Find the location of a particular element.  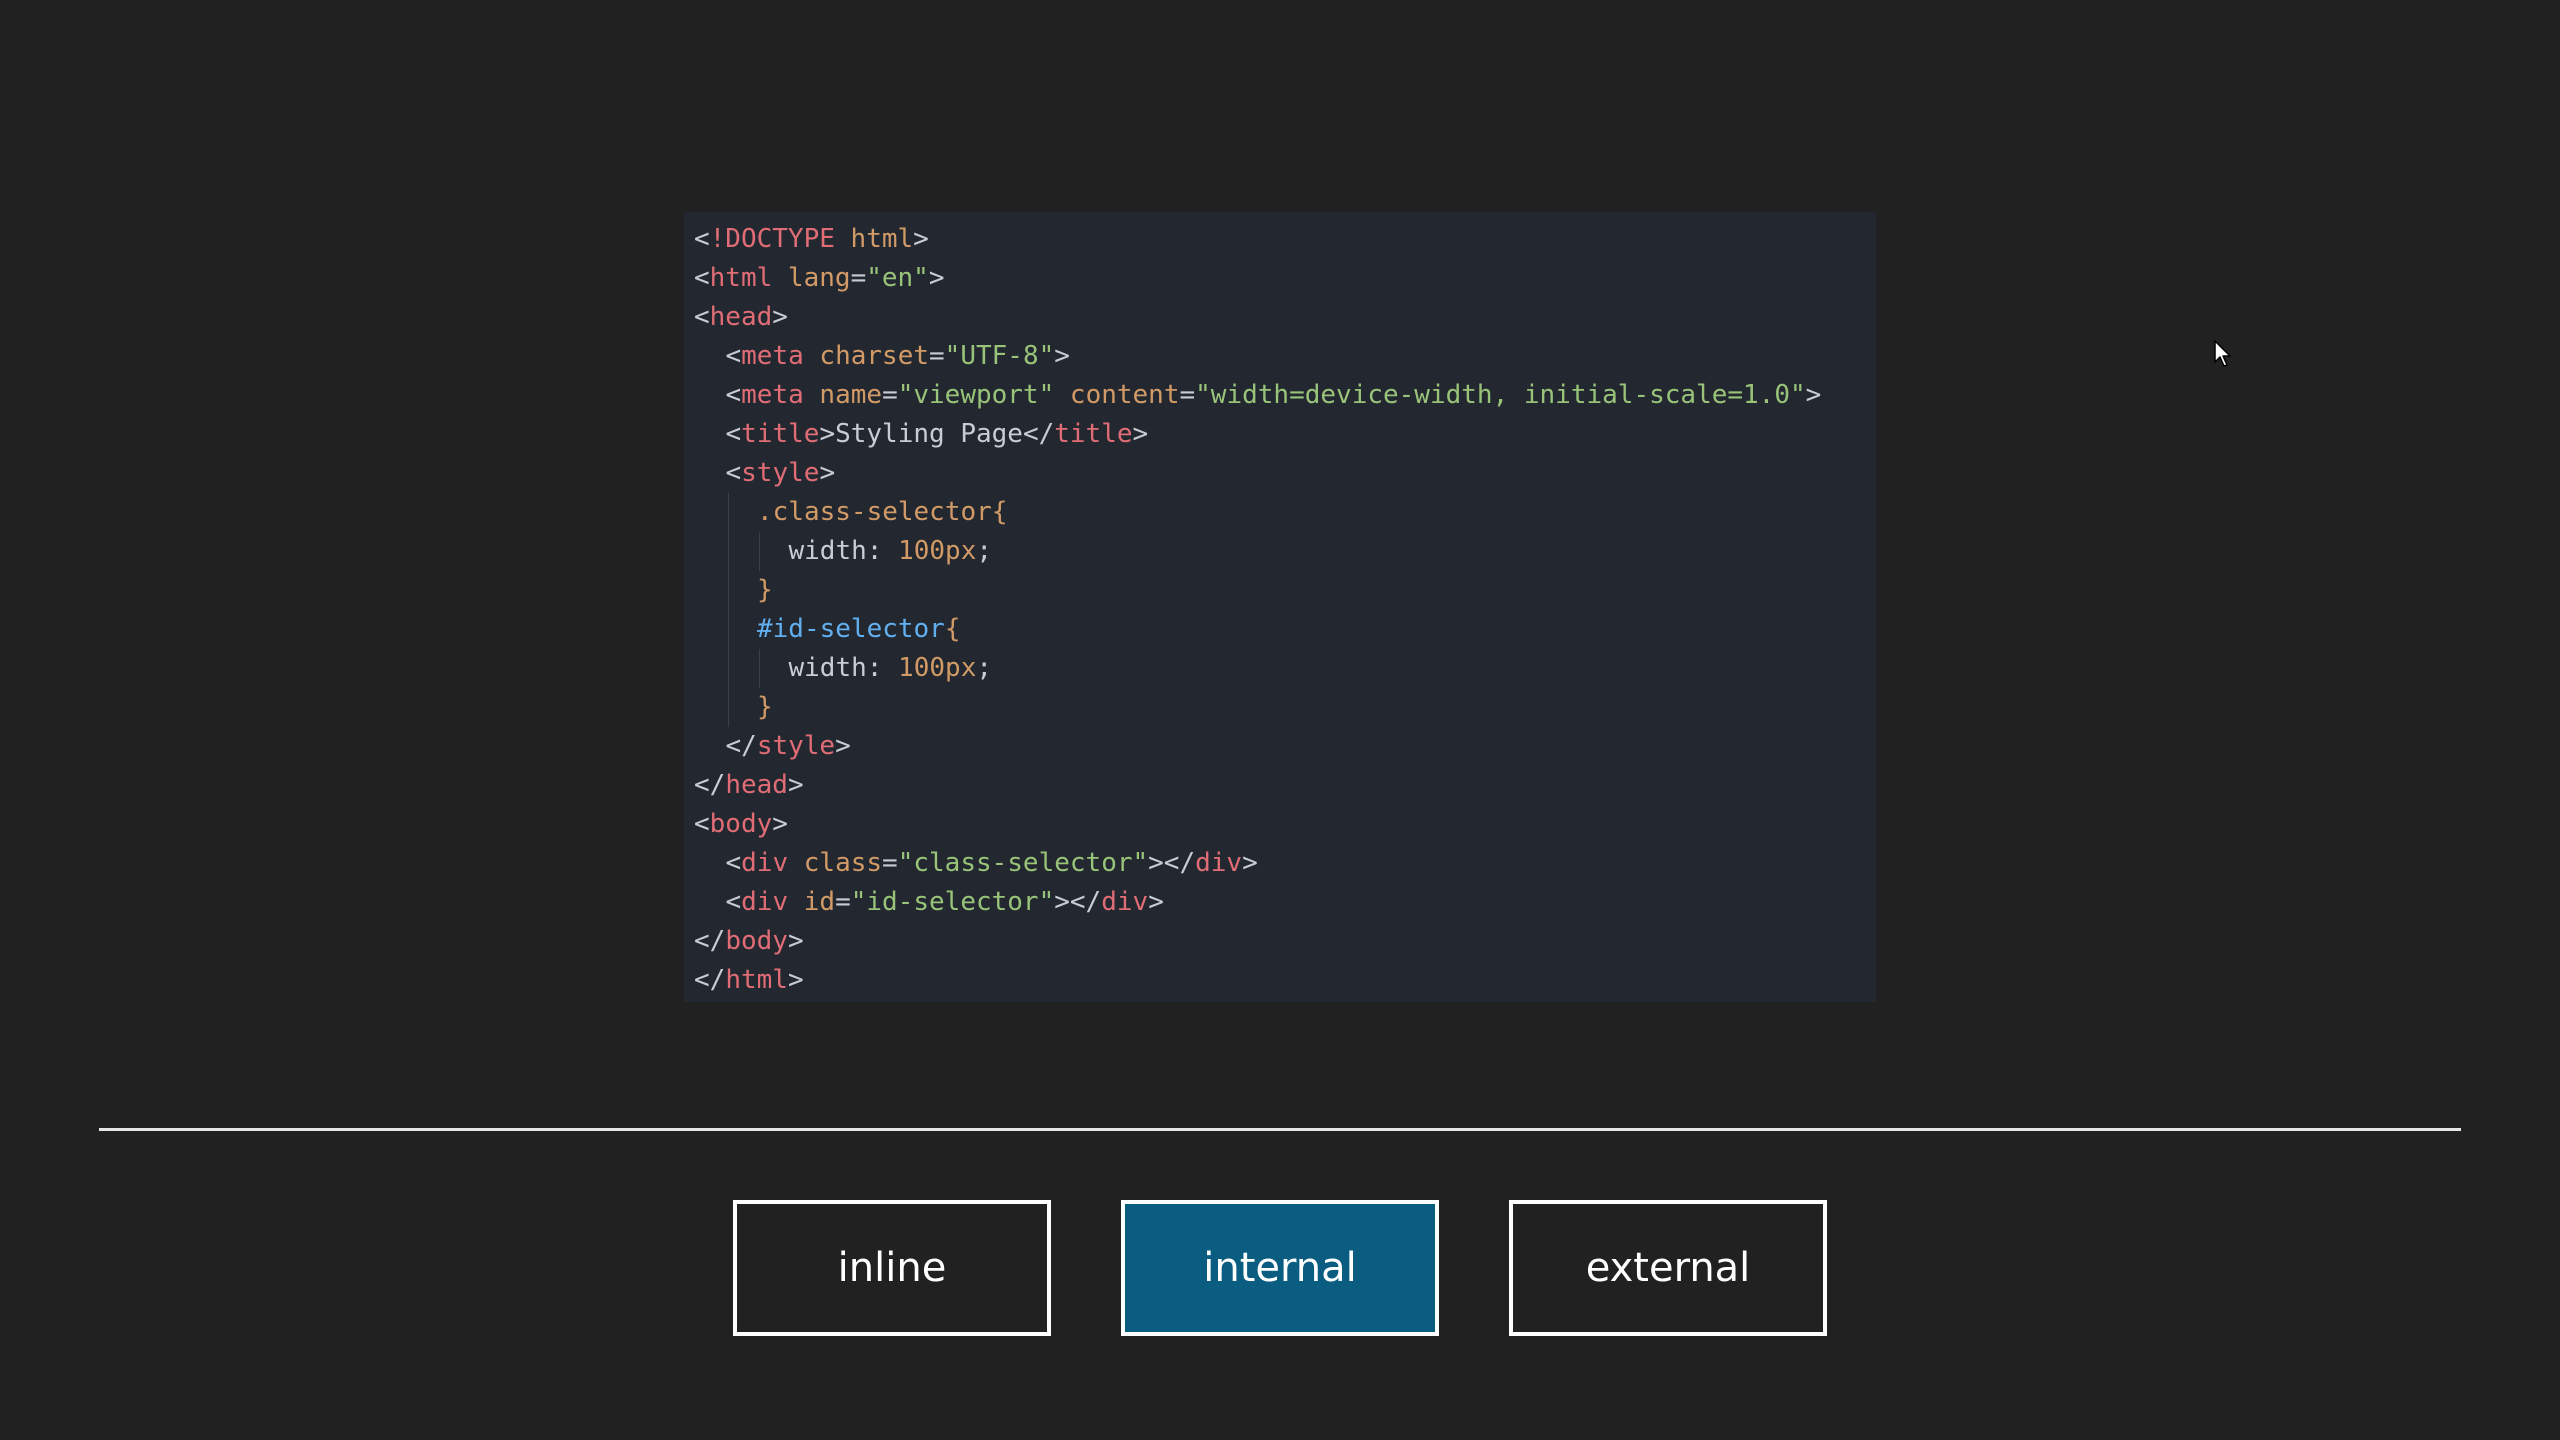

code-token: content is located at coordinates (1117, 395).